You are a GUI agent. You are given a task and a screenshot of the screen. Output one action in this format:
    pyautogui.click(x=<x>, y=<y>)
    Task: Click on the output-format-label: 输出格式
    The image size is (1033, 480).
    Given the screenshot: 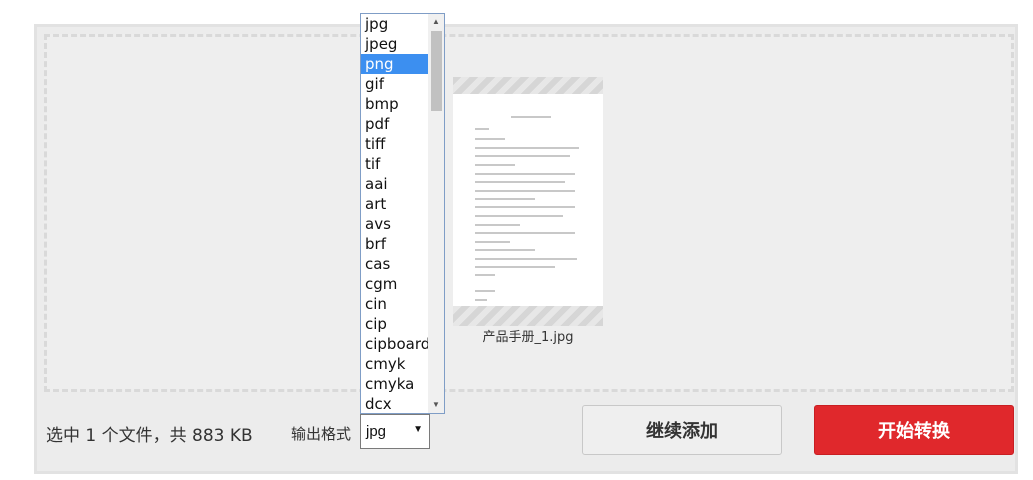 What is the action you would take?
    pyautogui.click(x=321, y=434)
    